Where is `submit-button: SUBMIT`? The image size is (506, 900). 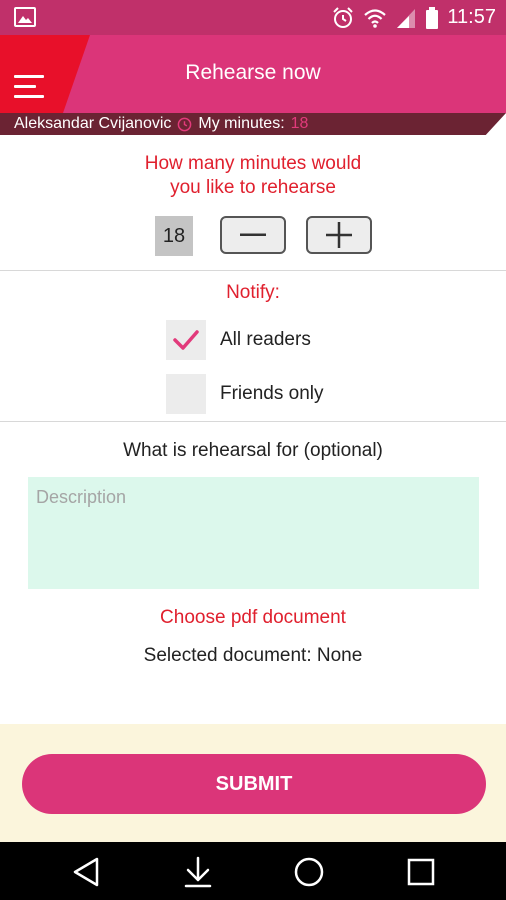 submit-button: SUBMIT is located at coordinates (254, 784).